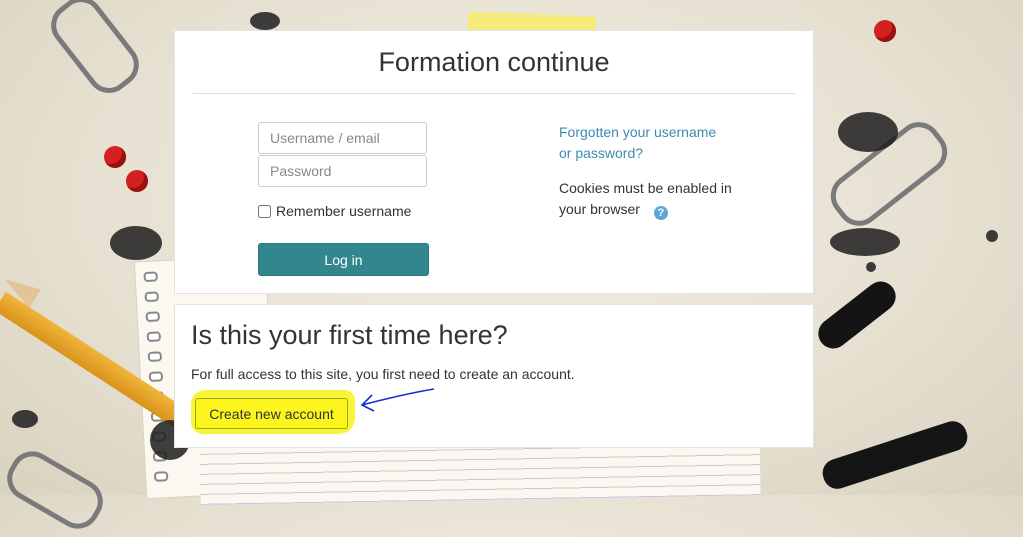 This screenshot has width=1023, height=537. Describe the element at coordinates (494, 62) in the screenshot. I see `page-title: Formation continue` at that location.